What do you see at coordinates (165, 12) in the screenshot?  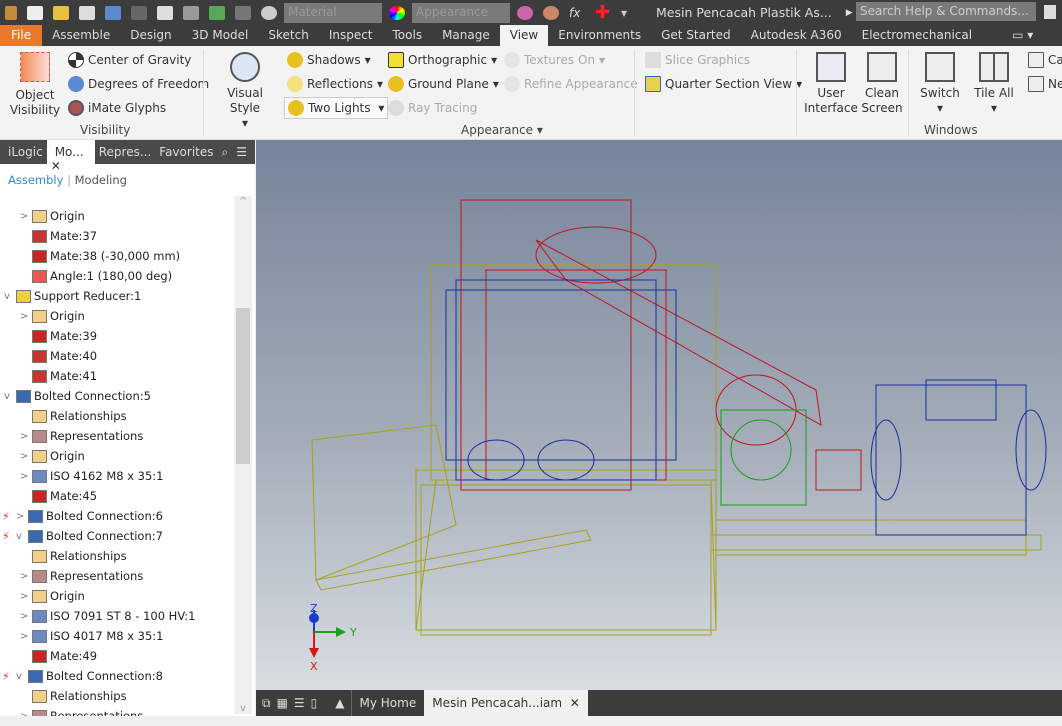 I see `home-icon` at bounding box center [165, 12].